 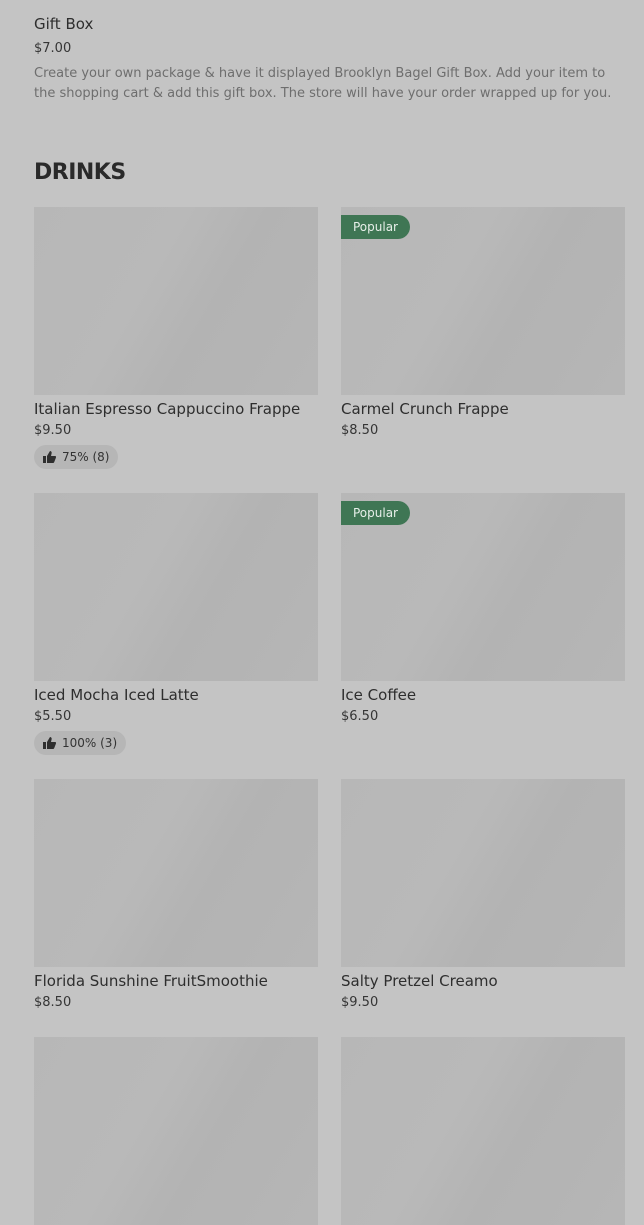 I want to click on menu-item-card: Florida Sunshine FruitSmoothie $8.50, so click(x=176, y=895).